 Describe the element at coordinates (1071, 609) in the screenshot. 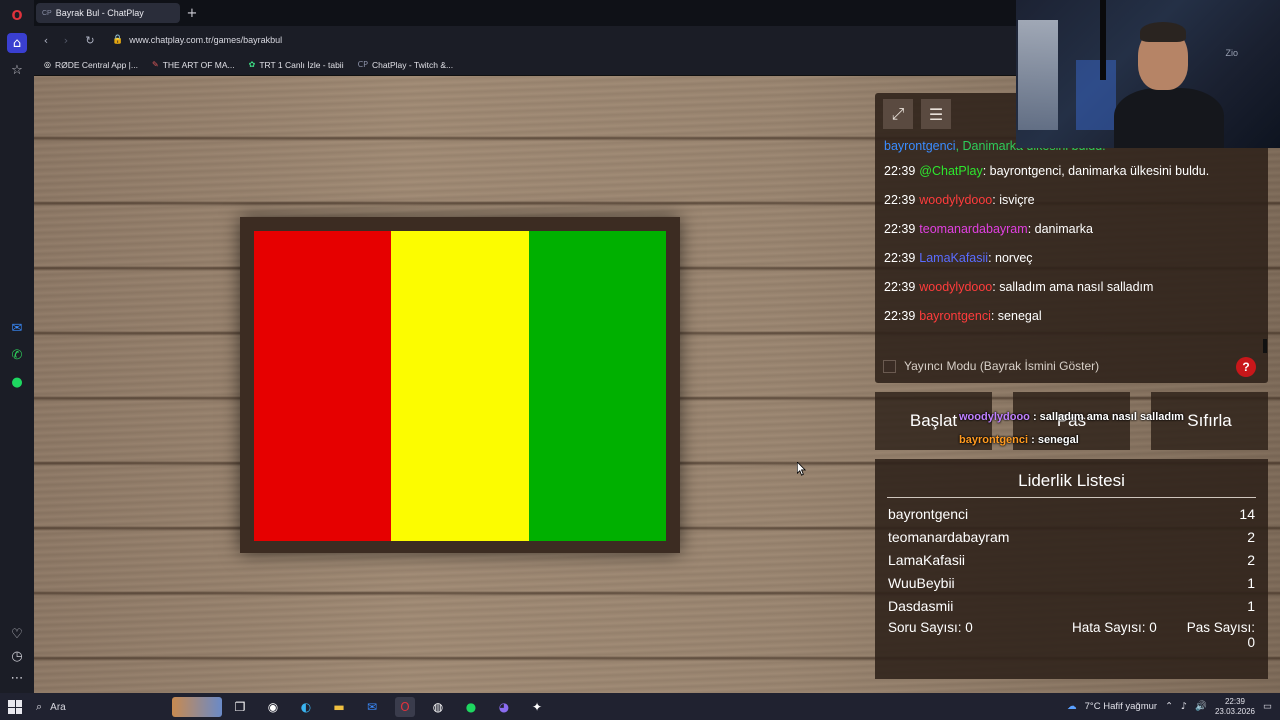

I see `leaderboard-row: Dasdasmii 1` at that location.